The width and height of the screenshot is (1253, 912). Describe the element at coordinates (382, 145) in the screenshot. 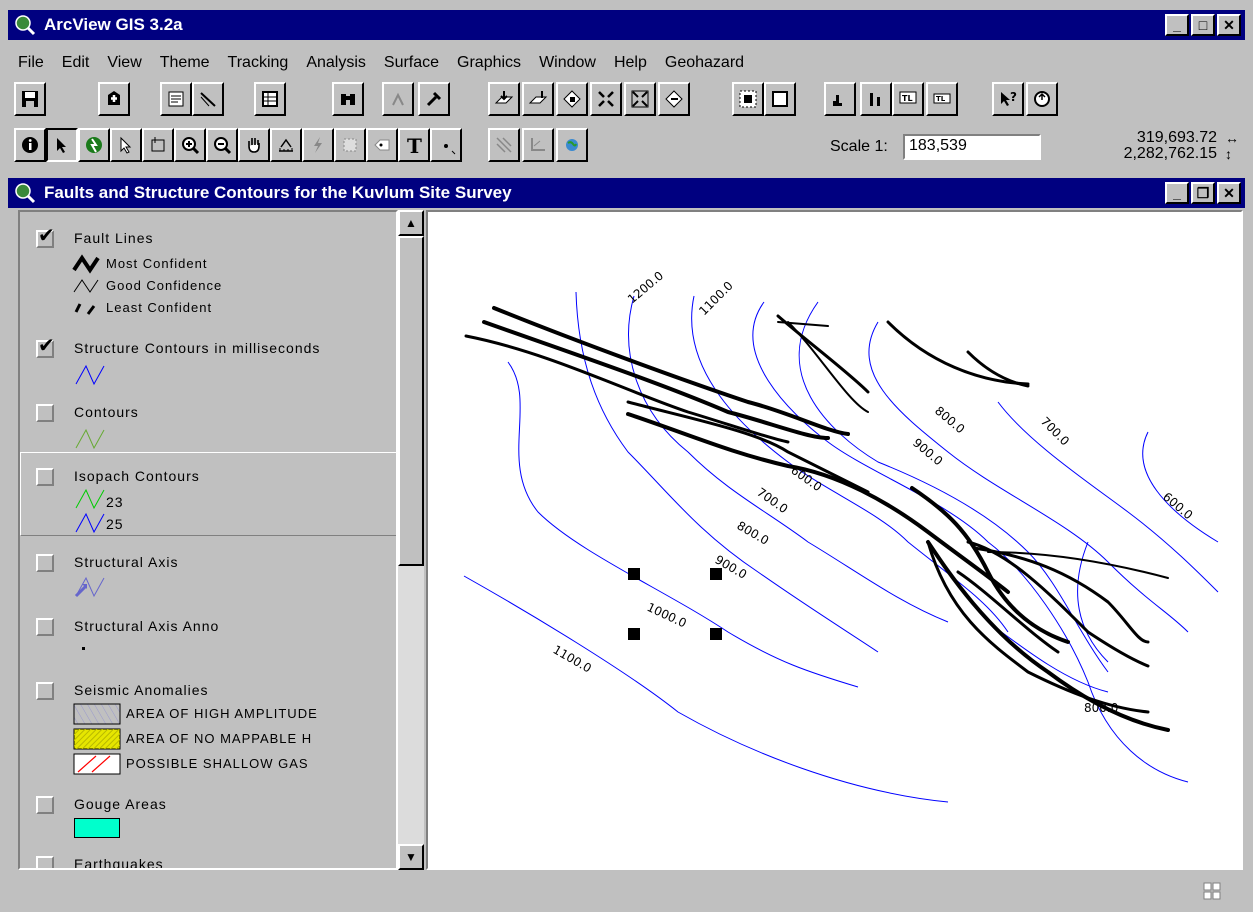

I see `label-tool-icon` at that location.